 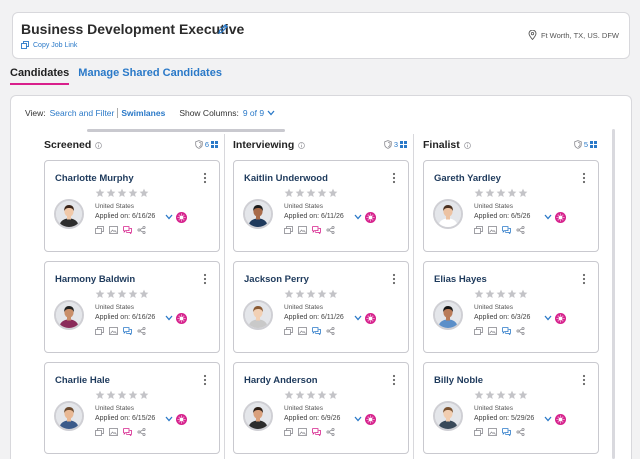 I want to click on search-and-filter-link: Search and Filter, so click(x=82, y=113).